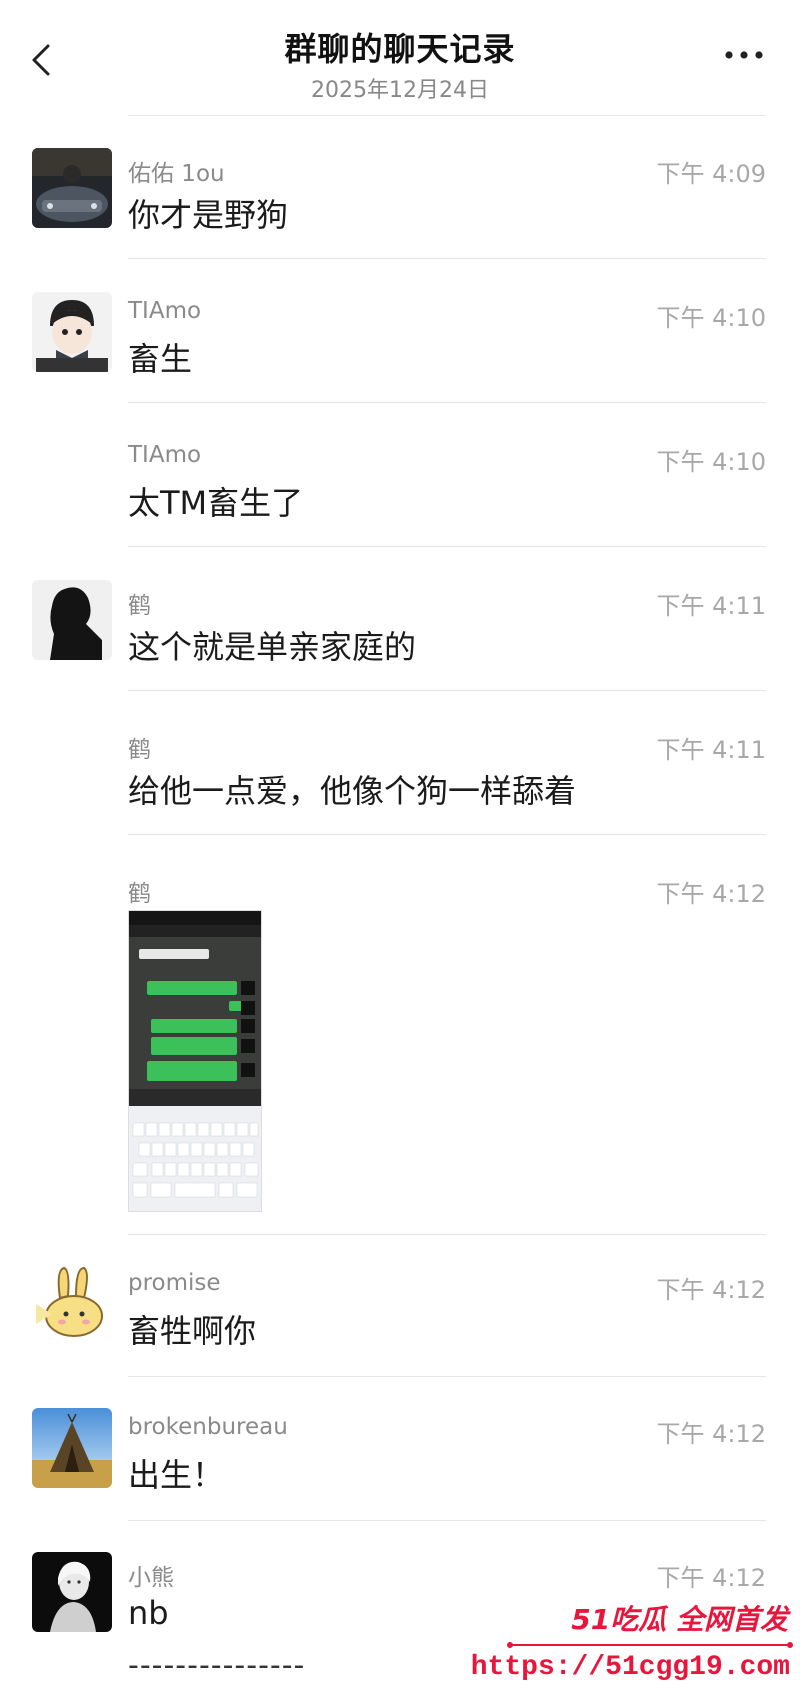 Image resolution: width=800 pixels, height=1693 pixels. What do you see at coordinates (272, 647) in the screenshot?
I see `message-text: 这个就是单亲家庭的` at bounding box center [272, 647].